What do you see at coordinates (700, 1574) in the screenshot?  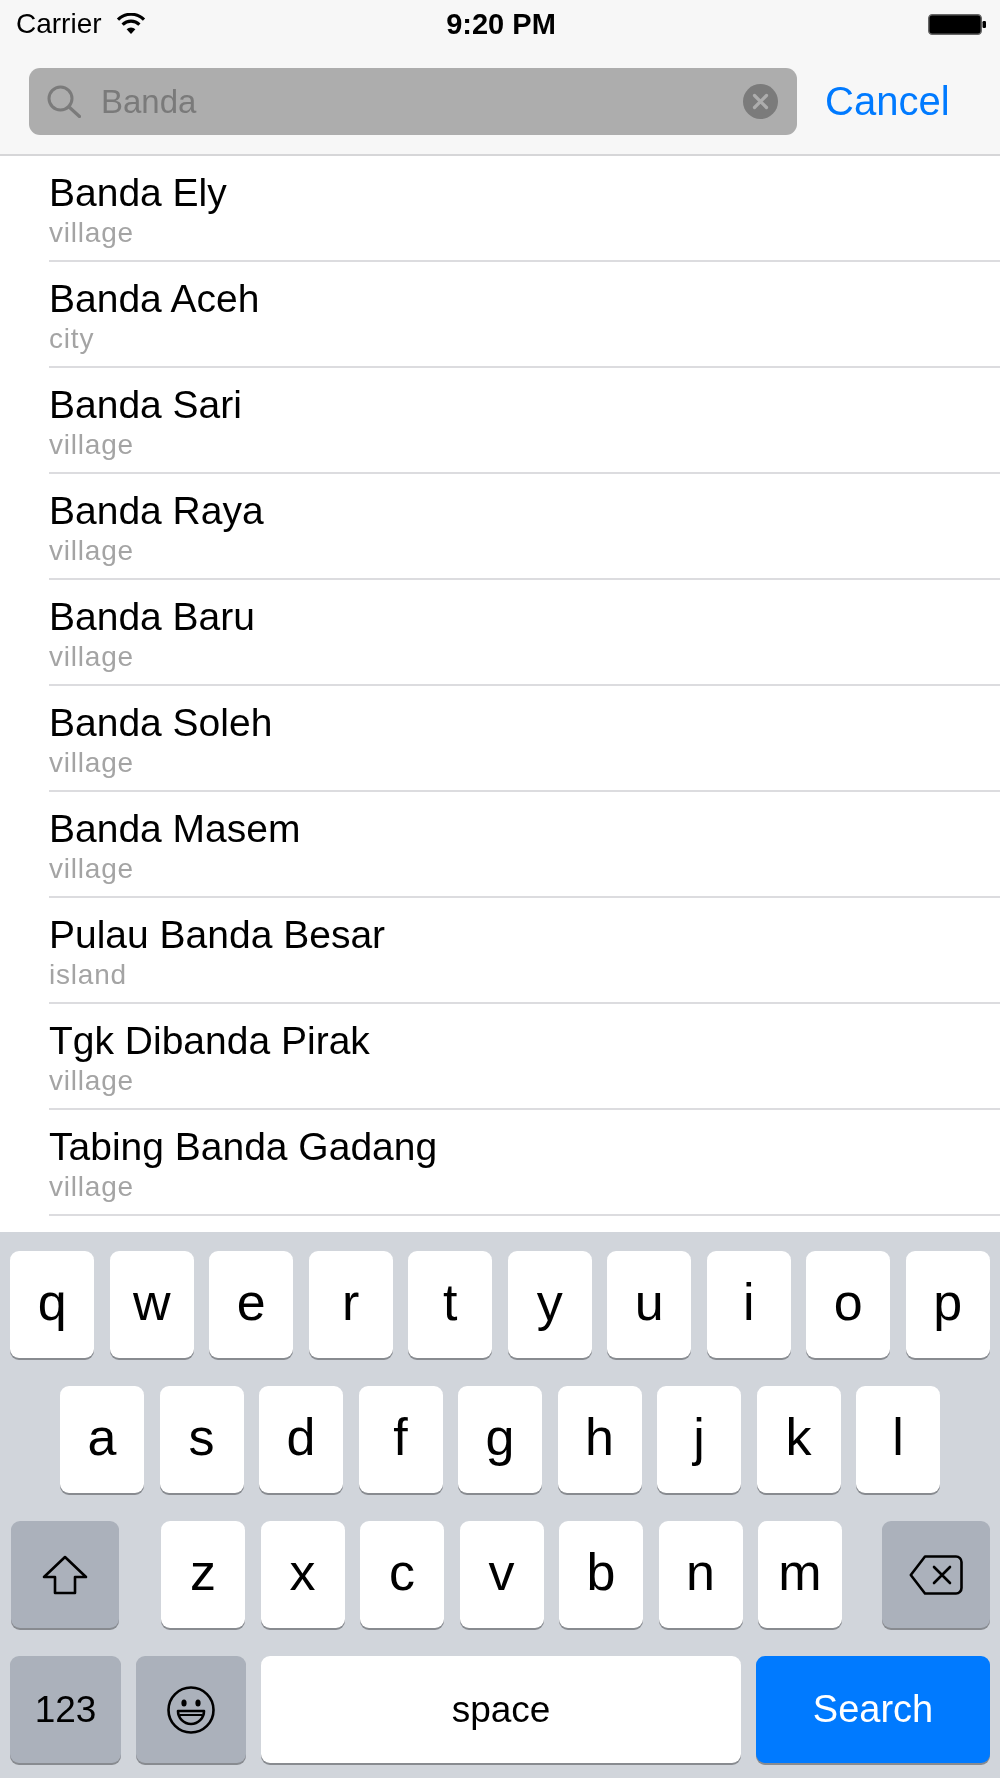 I see `letter-key: n` at bounding box center [700, 1574].